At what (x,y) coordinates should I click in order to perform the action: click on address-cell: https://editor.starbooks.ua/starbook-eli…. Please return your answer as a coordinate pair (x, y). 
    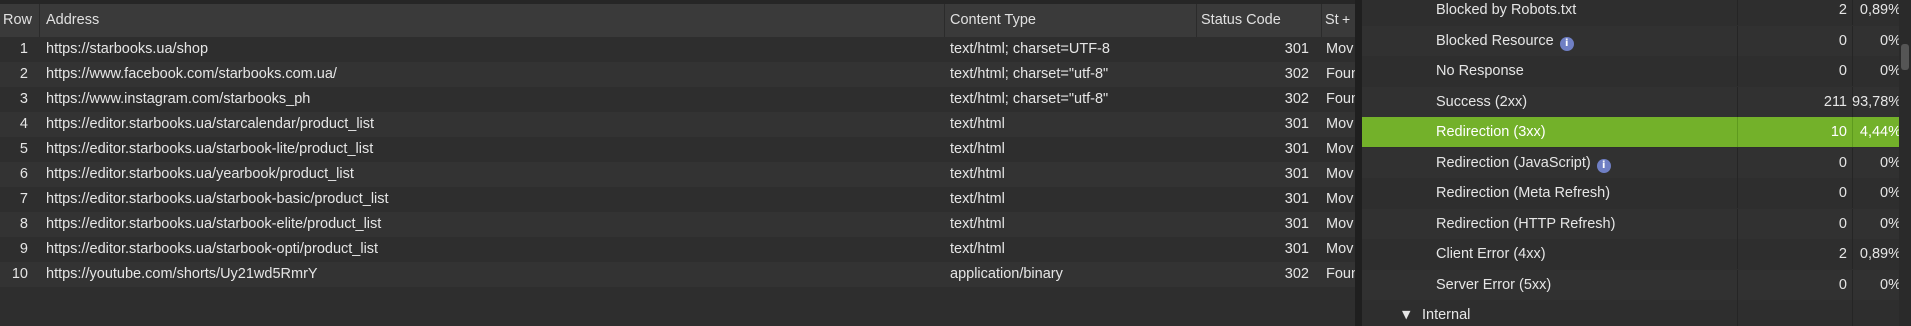
    Looking at the image, I should click on (214, 224).